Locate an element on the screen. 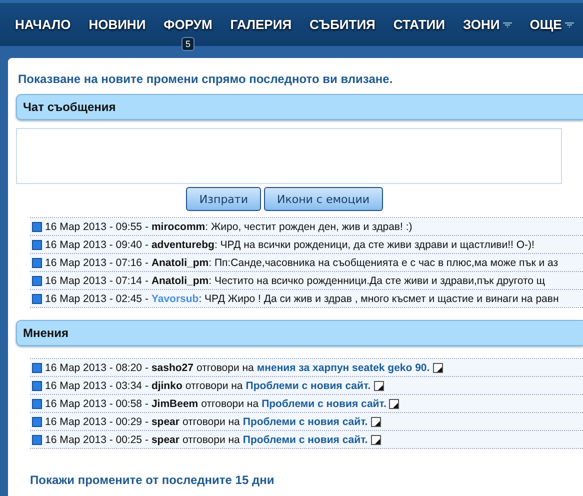 The width and height of the screenshot is (583, 496). nav-link: ОЩЕ is located at coordinates (552, 24).